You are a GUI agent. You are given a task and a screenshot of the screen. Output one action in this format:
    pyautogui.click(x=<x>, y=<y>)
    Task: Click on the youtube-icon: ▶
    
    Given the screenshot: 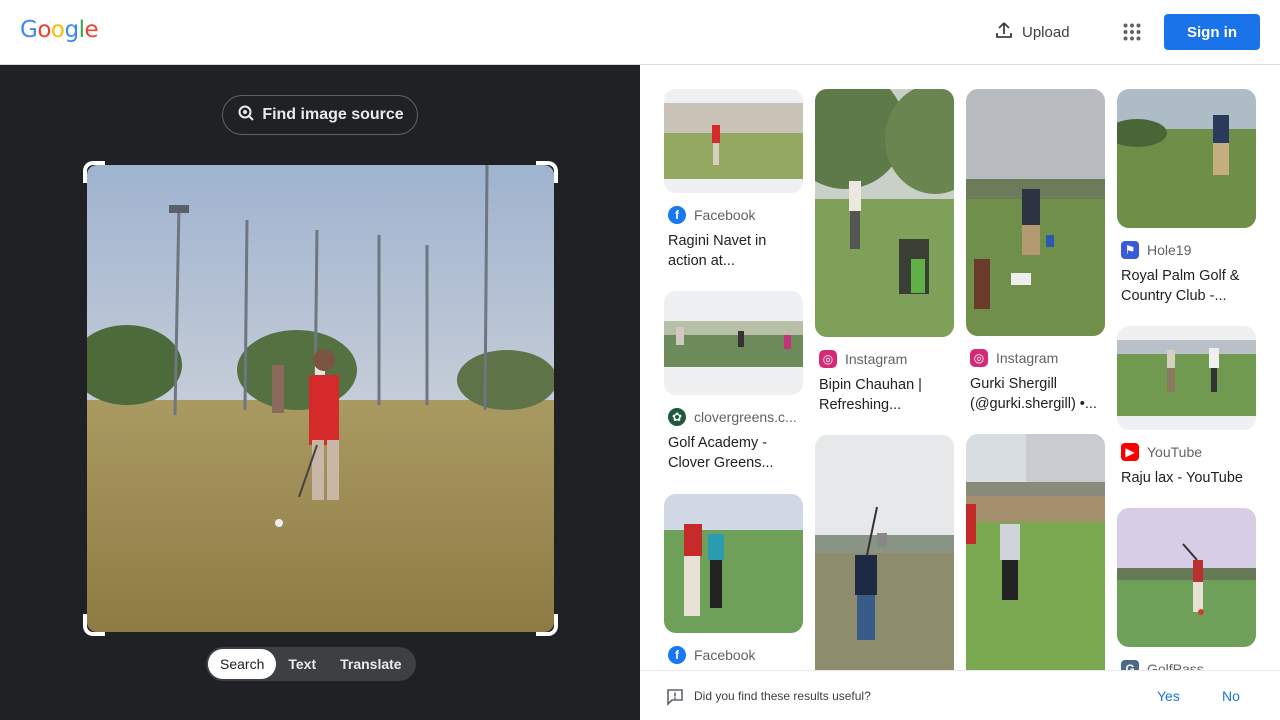 What is the action you would take?
    pyautogui.click(x=1130, y=452)
    